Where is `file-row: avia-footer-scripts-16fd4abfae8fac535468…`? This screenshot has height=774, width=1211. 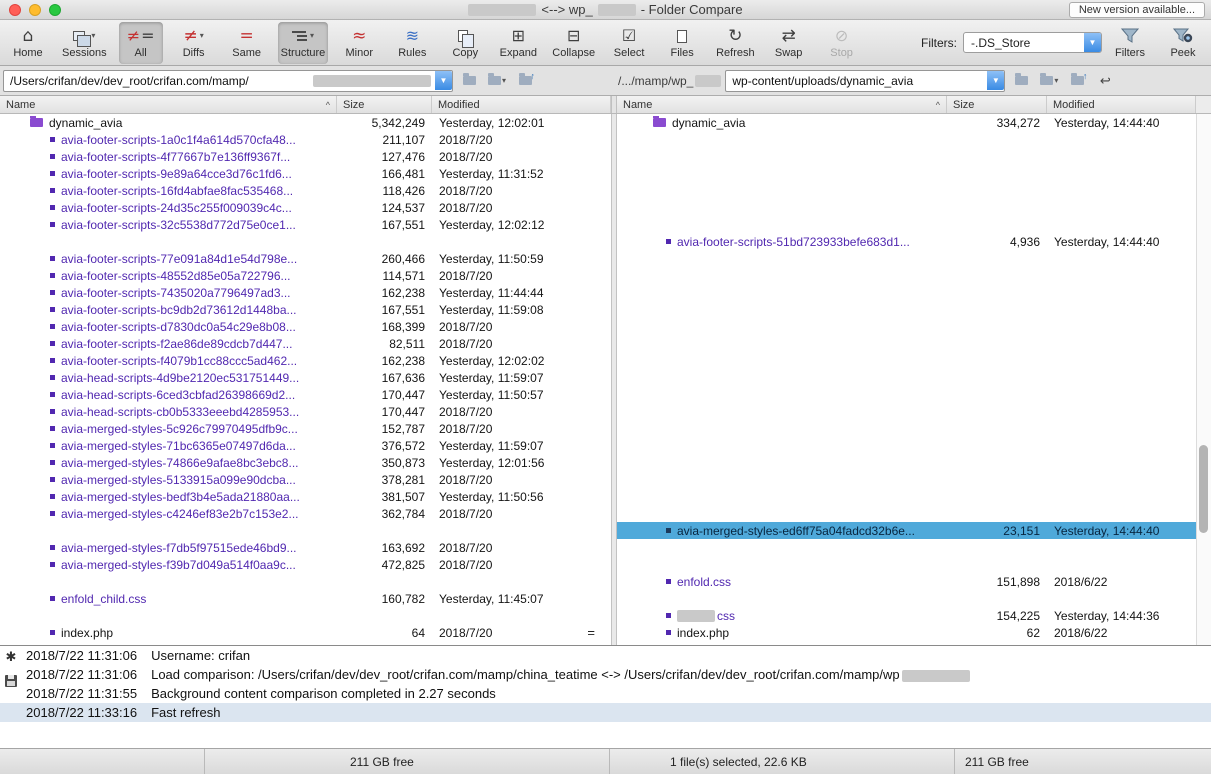
file-row: avia-footer-scripts-16fd4abfae8fac535468… is located at coordinates (305, 190).